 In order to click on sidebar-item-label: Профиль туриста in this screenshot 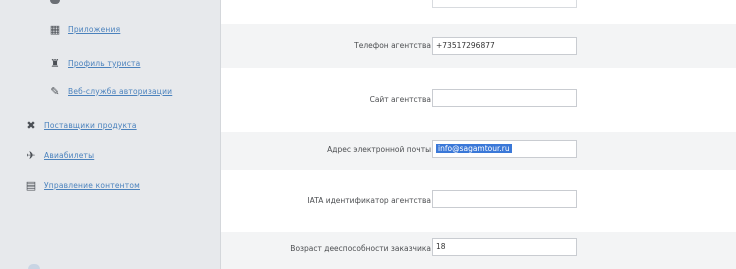, I will do `click(104, 63)`.